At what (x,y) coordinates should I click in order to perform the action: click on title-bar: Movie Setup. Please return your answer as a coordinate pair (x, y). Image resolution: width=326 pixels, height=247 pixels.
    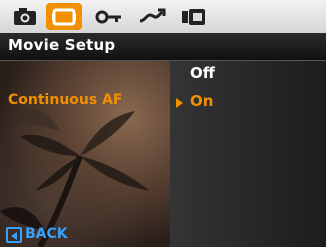
    Looking at the image, I should click on (163, 47).